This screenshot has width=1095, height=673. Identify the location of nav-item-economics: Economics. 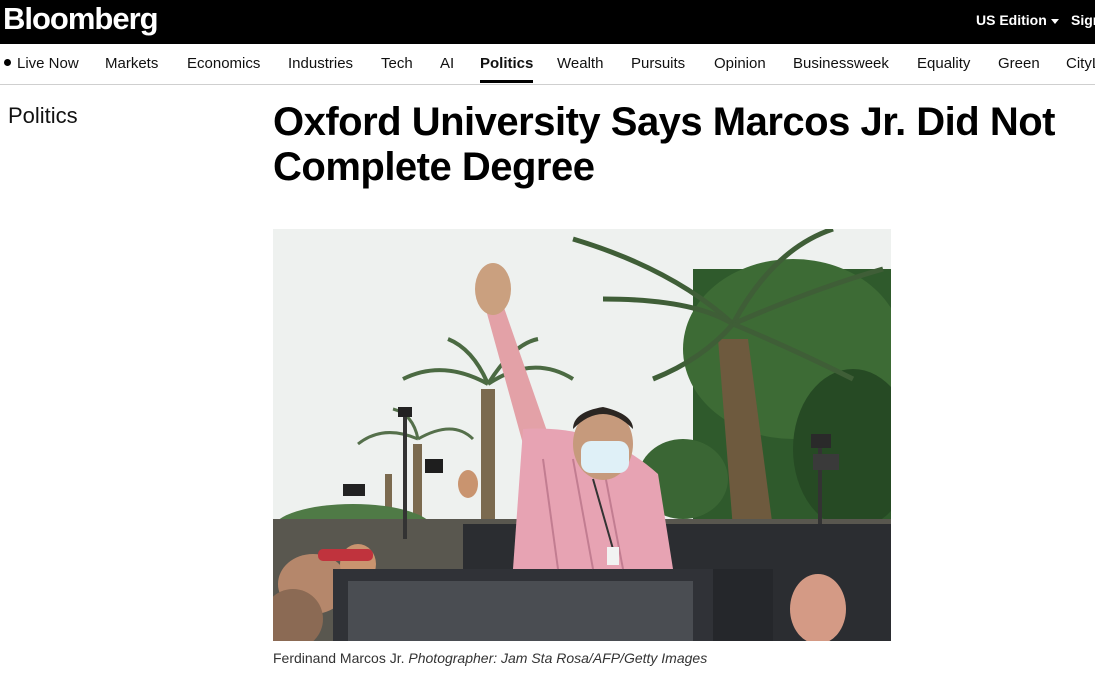
(223, 63).